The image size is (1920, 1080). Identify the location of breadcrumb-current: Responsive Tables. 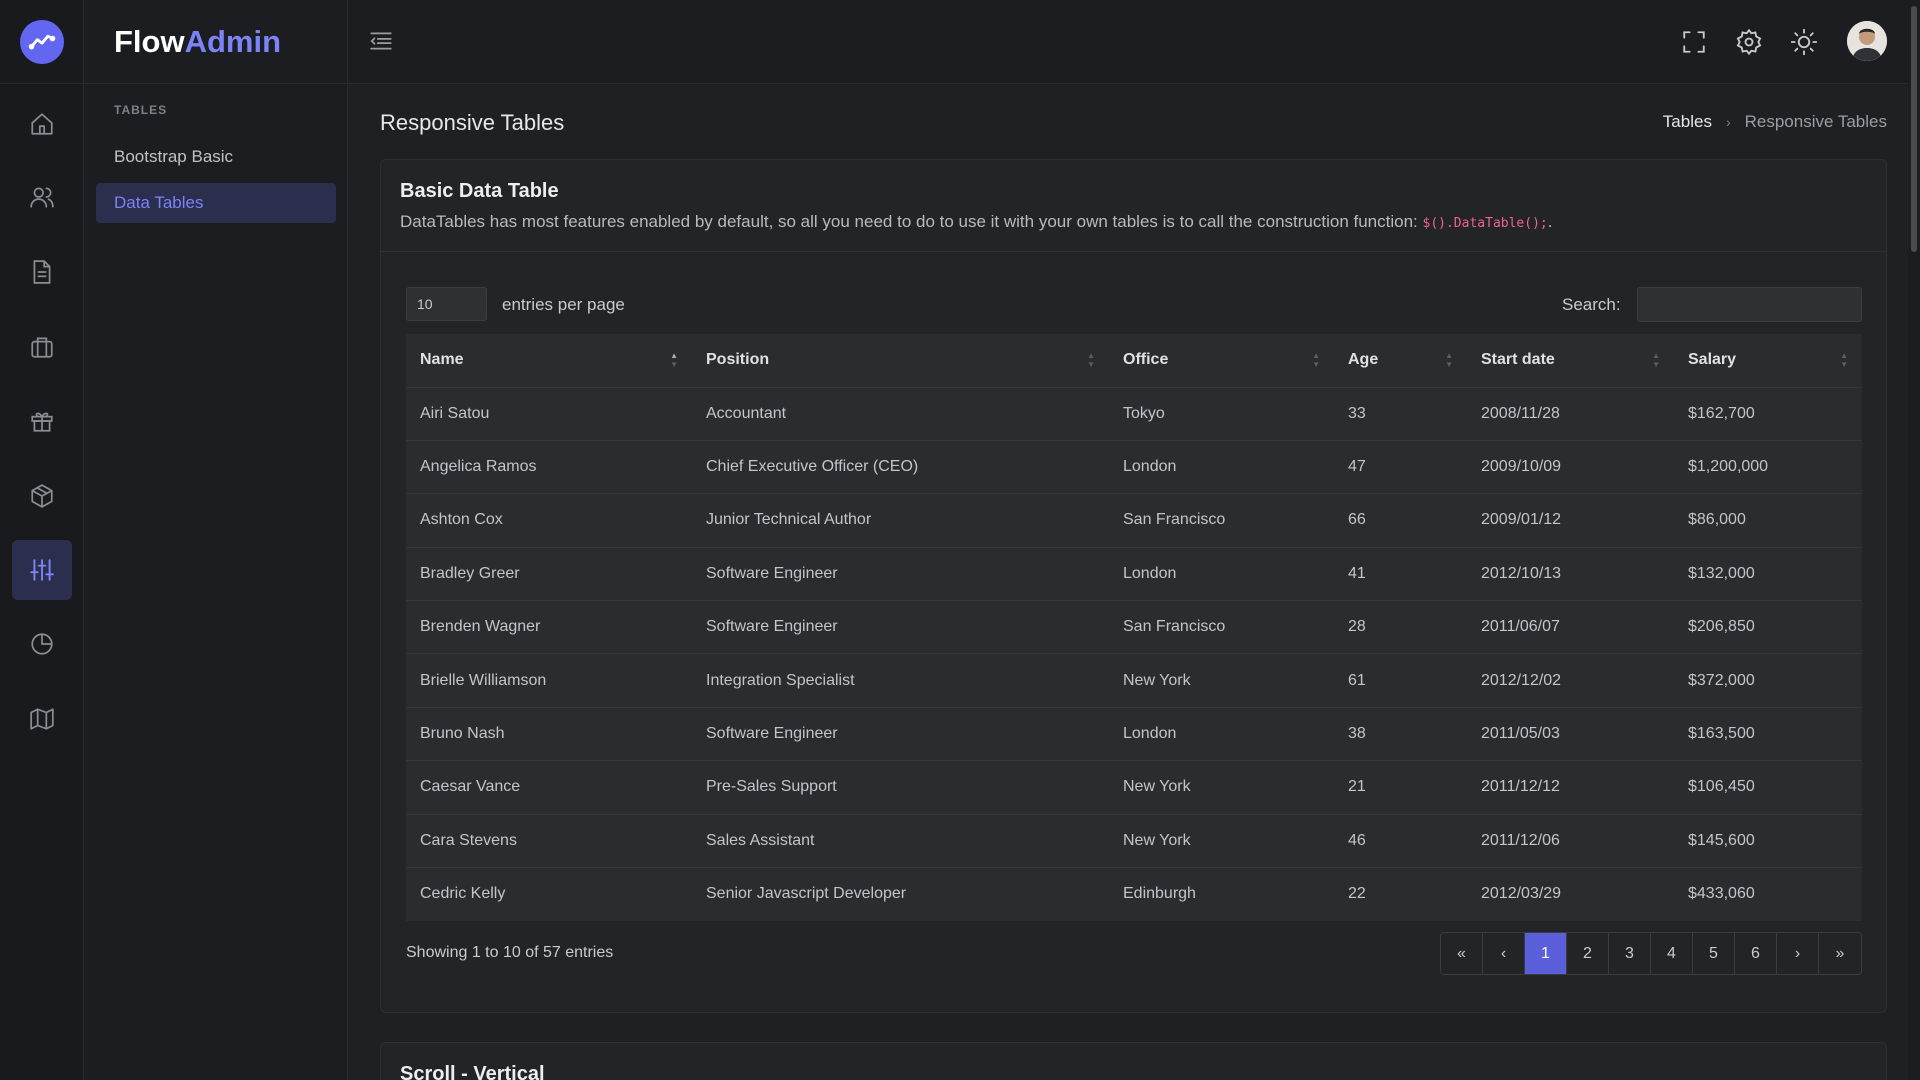
(1815, 121).